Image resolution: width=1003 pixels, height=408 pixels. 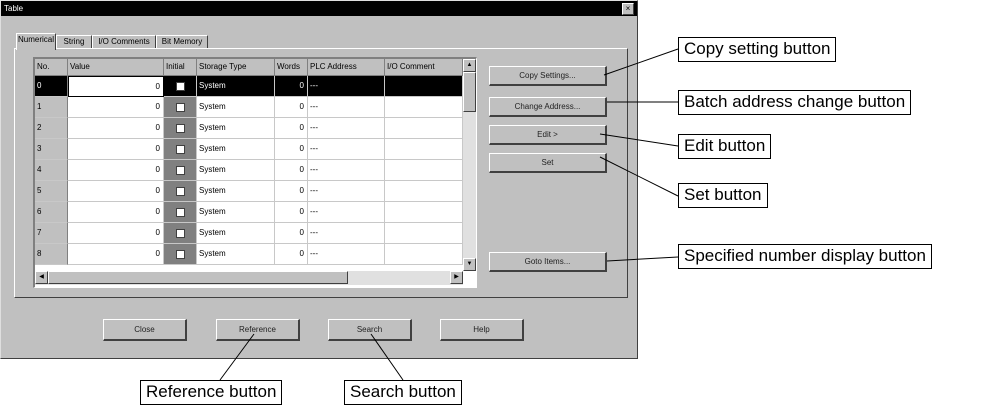 I want to click on header-plc-address: PLC Address, so click(x=346, y=67).